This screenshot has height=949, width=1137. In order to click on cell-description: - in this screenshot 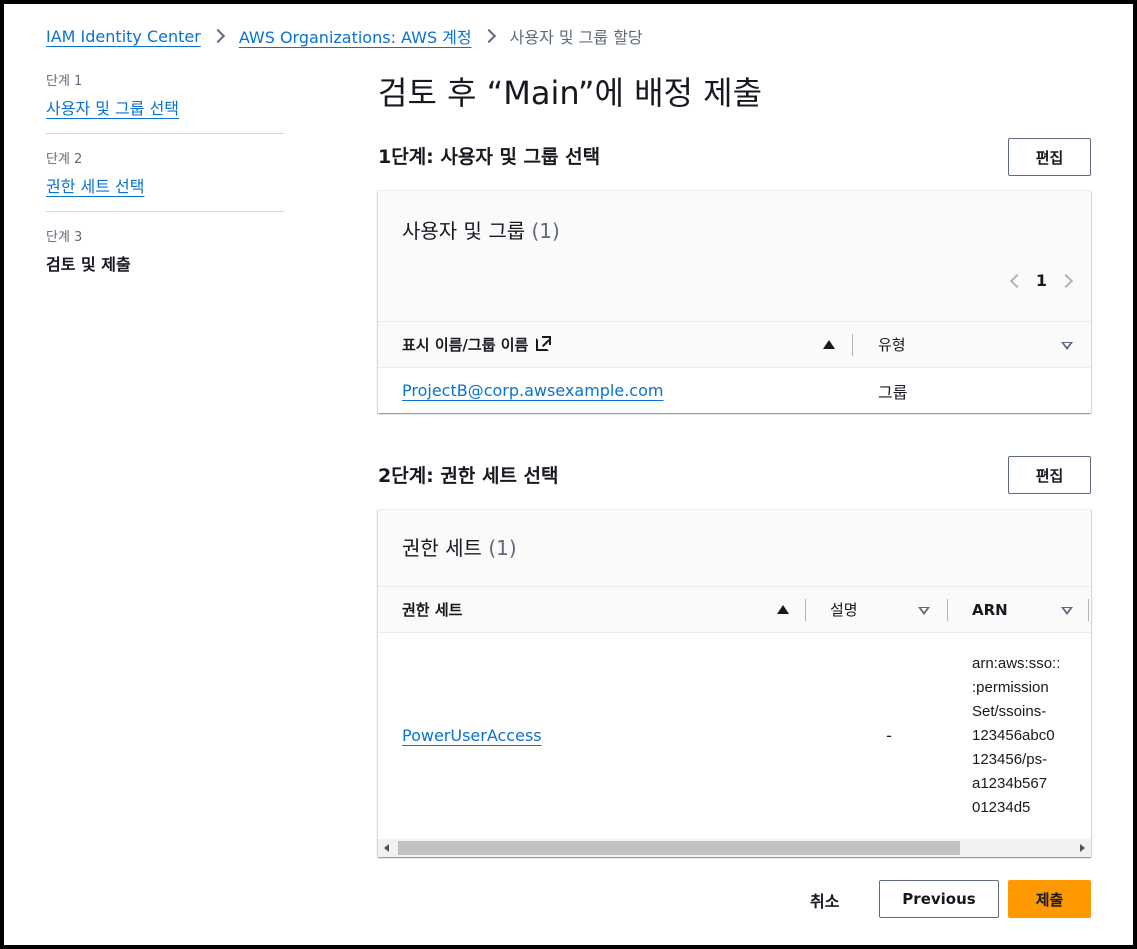, I will do `click(889, 736)`.